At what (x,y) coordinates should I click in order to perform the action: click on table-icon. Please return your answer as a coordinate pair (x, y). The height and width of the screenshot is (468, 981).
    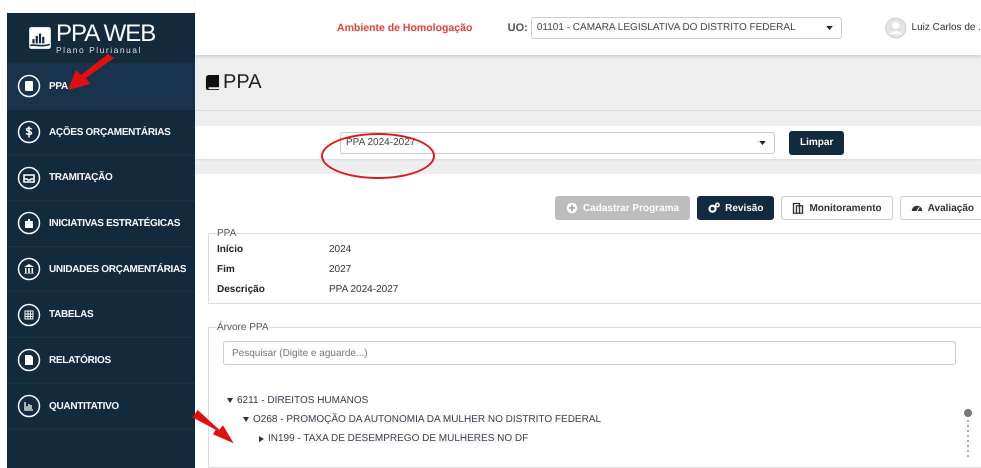
    Looking at the image, I should click on (29, 314).